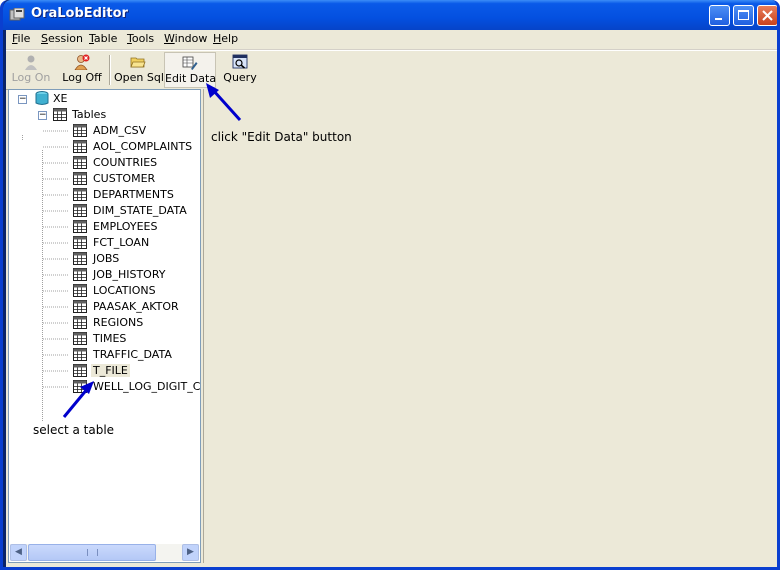 This screenshot has height=570, width=780. Describe the element at coordinates (391, 40) in the screenshot. I see `menu-bar: File Session Table Tools Window Help` at that location.